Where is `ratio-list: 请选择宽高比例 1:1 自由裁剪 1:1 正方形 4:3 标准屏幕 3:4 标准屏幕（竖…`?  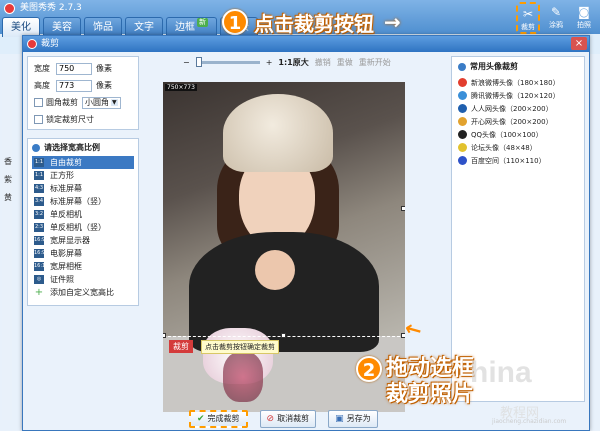
ratio-list: 请选择宽高比例 1:1 自由裁剪 1:1 正方形 4:3 标准屏幕 3:4 标准屏幕（竖… is located at coordinates (83, 222).